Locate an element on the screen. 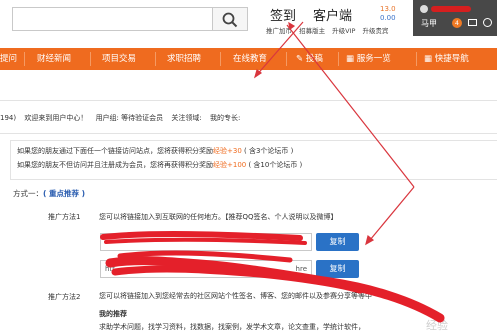 Image resolution: width=497 pixels, height=334 pixels. user-panel: 马甲 4 is located at coordinates (455, 18).